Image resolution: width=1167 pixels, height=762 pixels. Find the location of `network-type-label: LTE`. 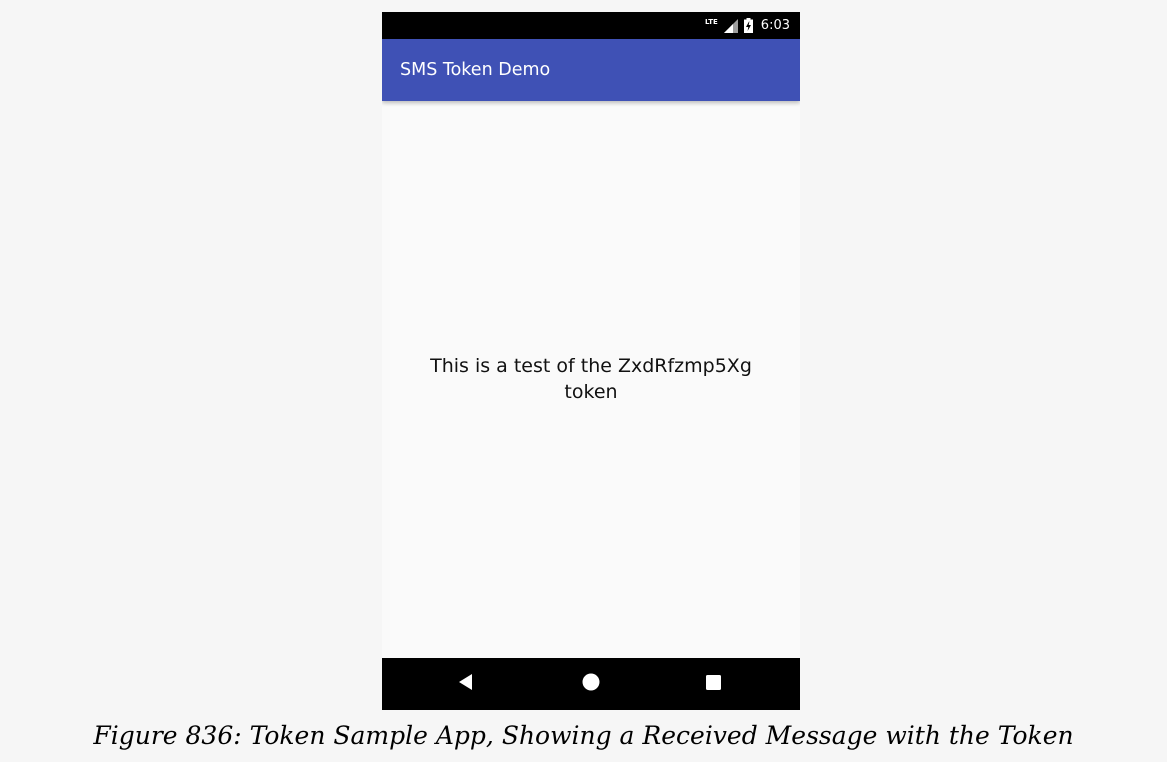

network-type-label: LTE is located at coordinates (711, 21).